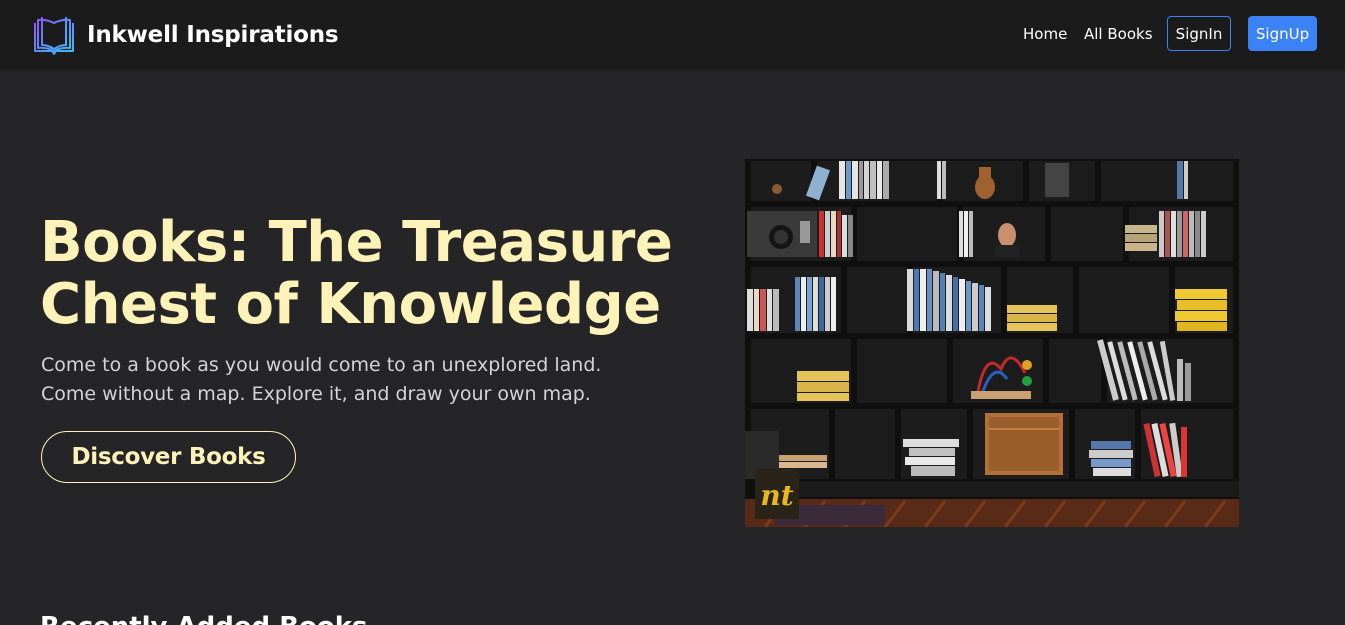 The width and height of the screenshot is (1345, 625). Describe the element at coordinates (1045, 34) in the screenshot. I see `nav-home-link: Home` at that location.